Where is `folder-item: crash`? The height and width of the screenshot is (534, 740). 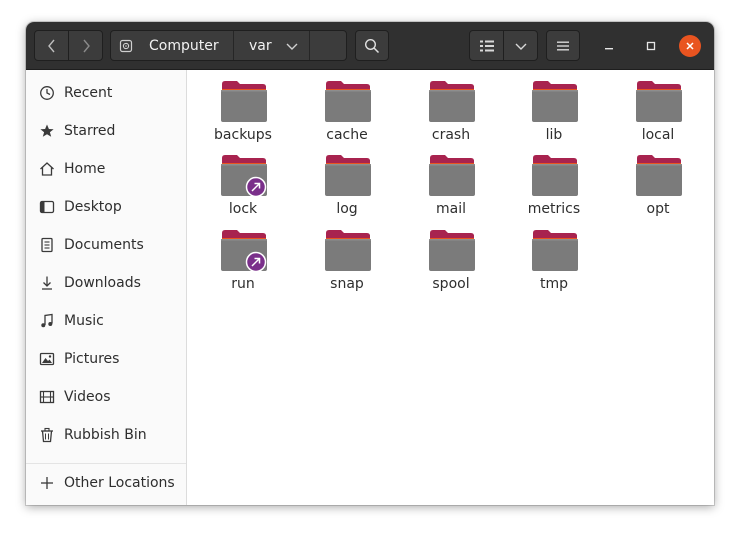
folder-item: crash is located at coordinates (451, 108).